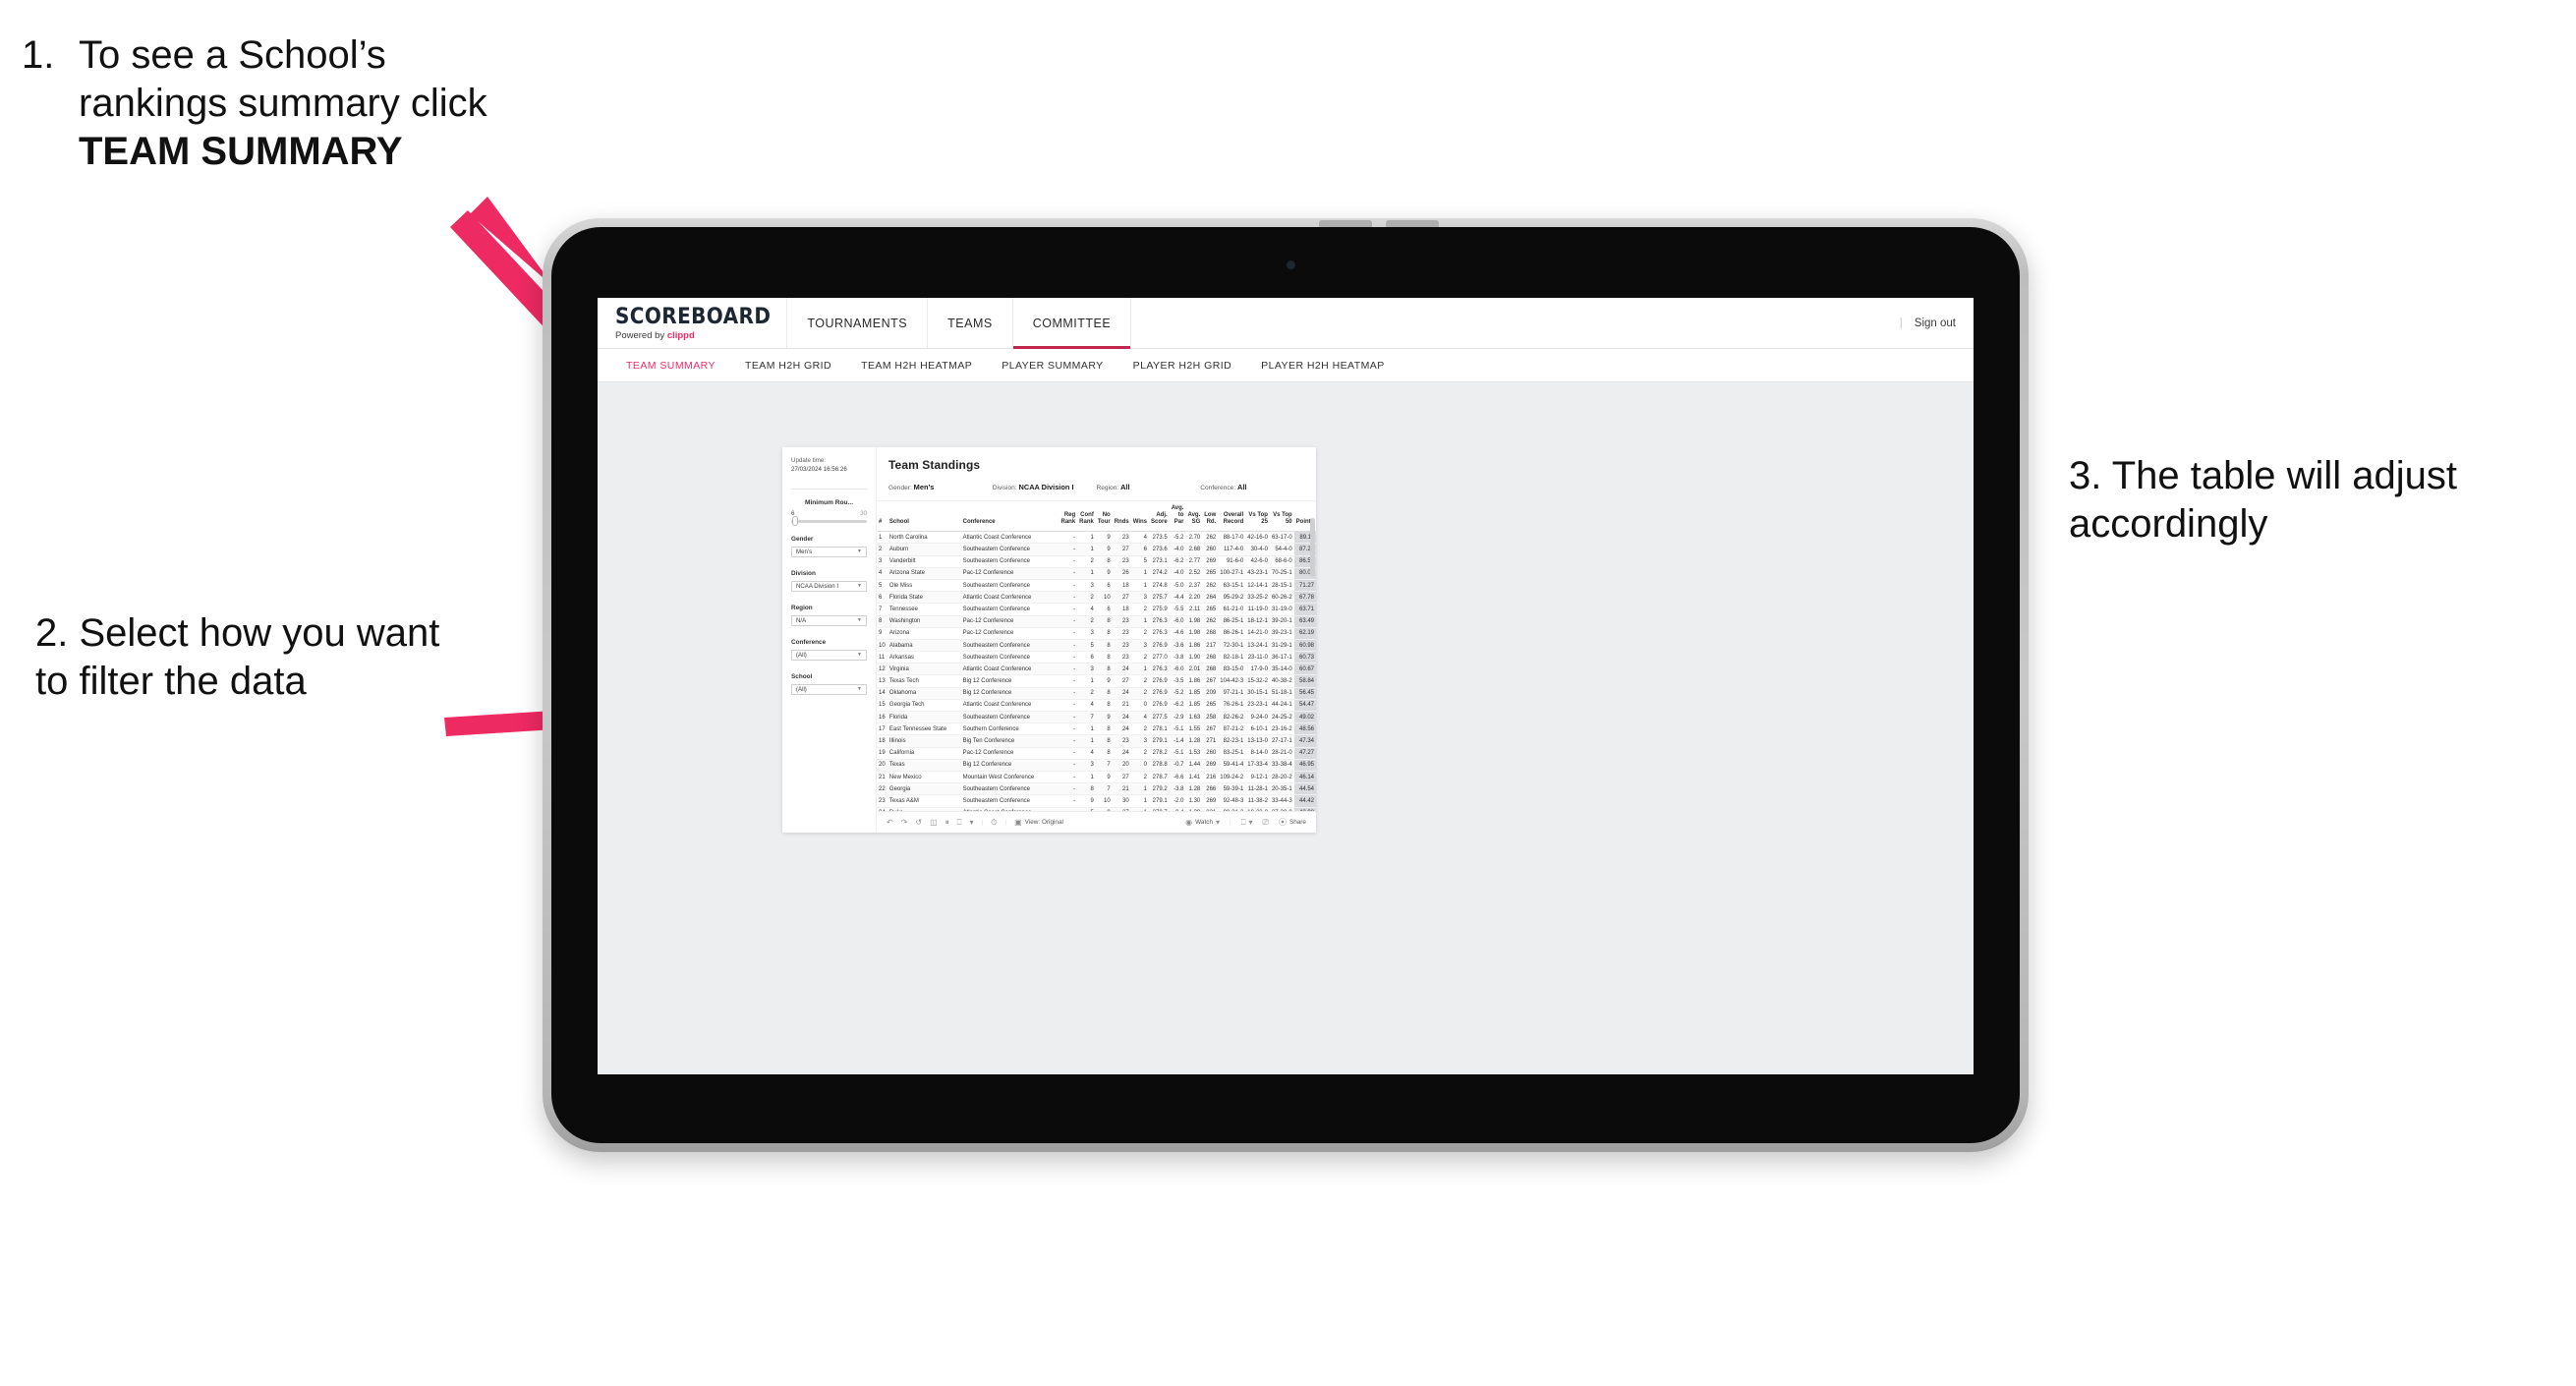 The height and width of the screenshot is (1386, 2576). What do you see at coordinates (971, 823) in the screenshot?
I see `chevron-down-icon: ▾` at bounding box center [971, 823].